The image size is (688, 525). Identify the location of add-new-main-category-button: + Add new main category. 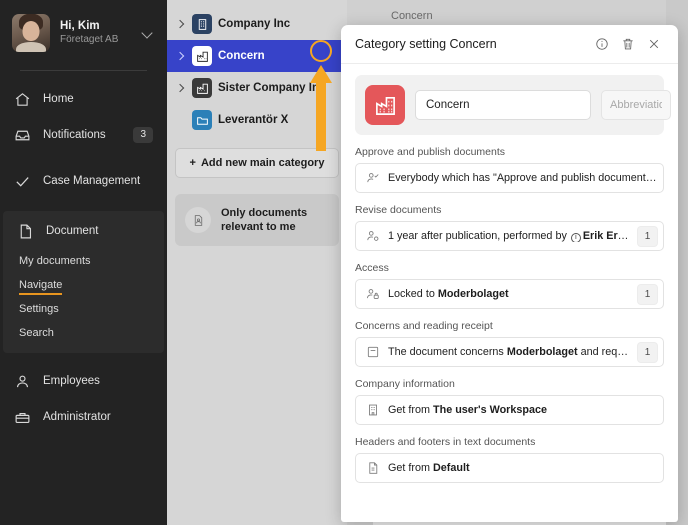
(257, 163).